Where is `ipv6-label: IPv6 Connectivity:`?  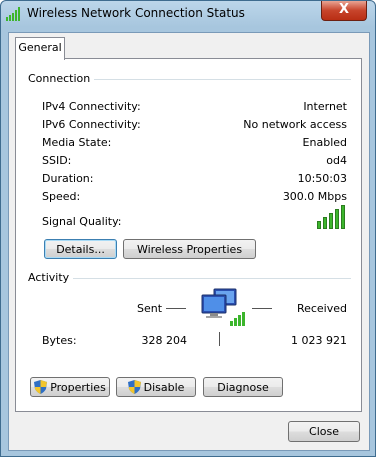 ipv6-label: IPv6 Connectivity: is located at coordinates (91, 124).